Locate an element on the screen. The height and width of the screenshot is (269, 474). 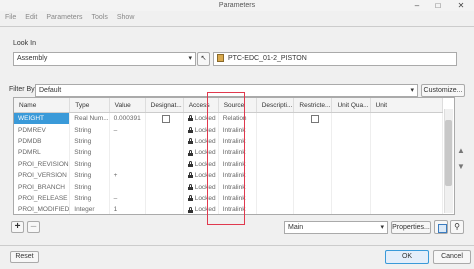
ok-button: OK is located at coordinates (407, 257).